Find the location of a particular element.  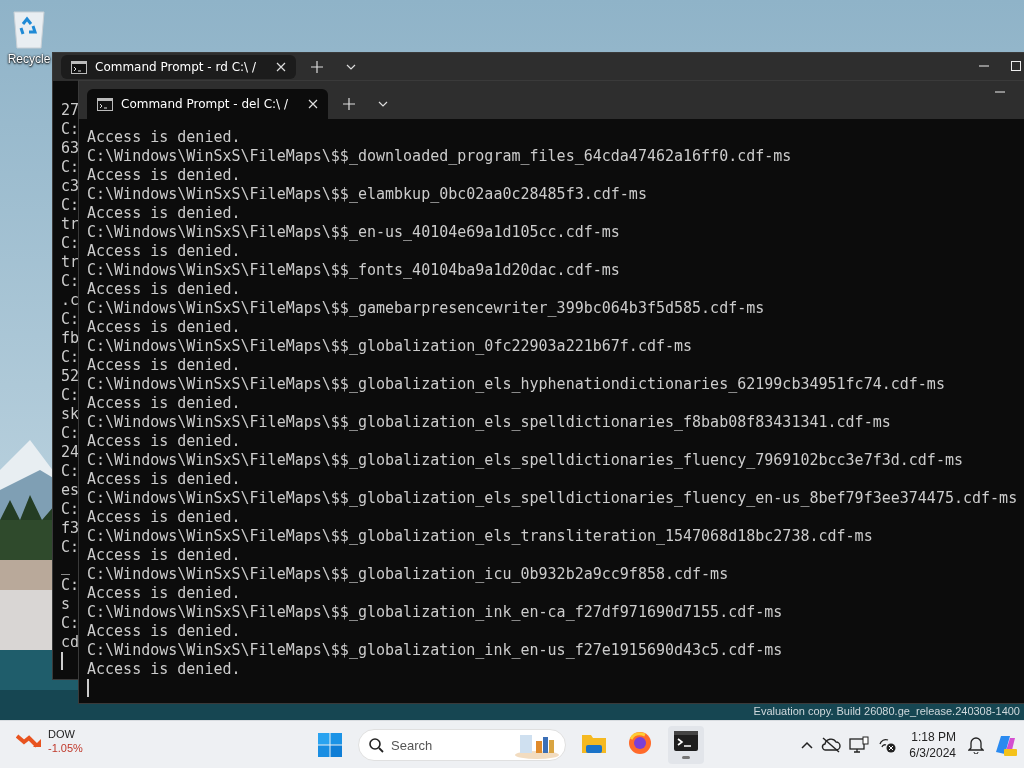

search-icon is located at coordinates (376, 745).